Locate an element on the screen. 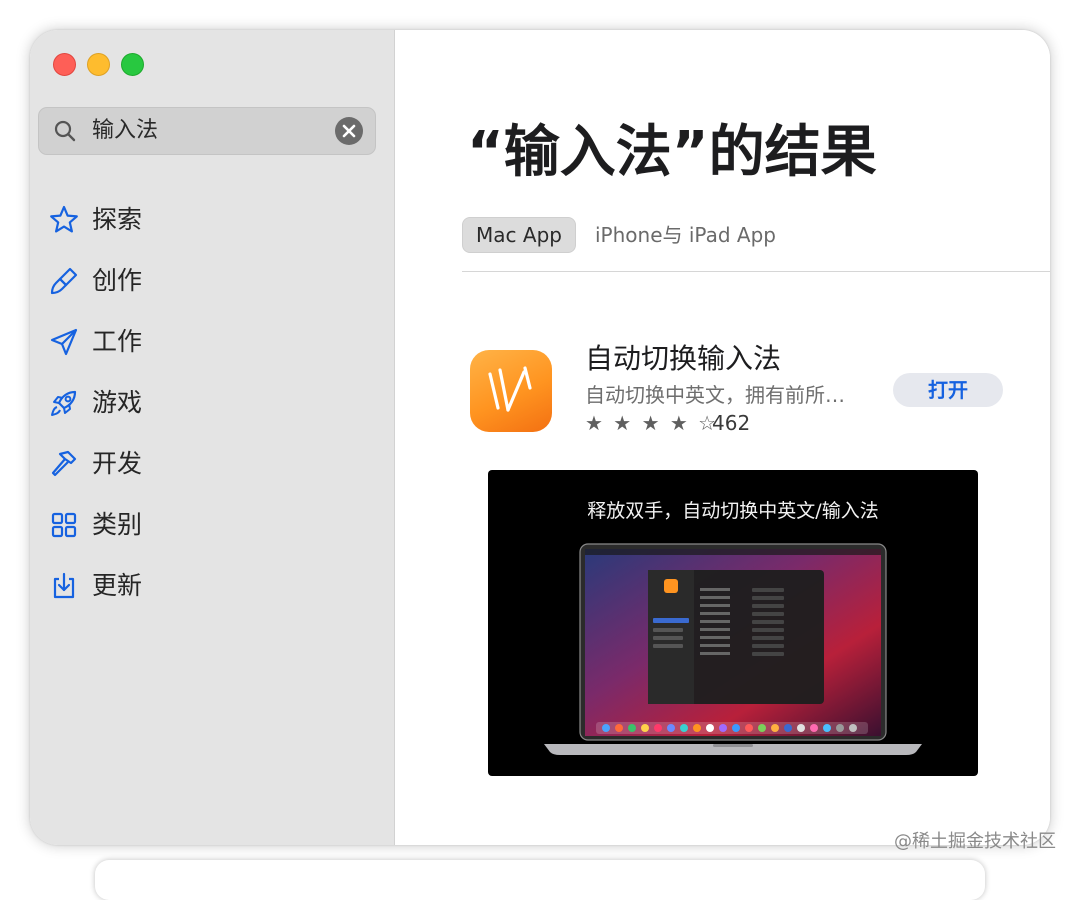 The height and width of the screenshot is (900, 1080). clear-x-icon is located at coordinates (349, 131).